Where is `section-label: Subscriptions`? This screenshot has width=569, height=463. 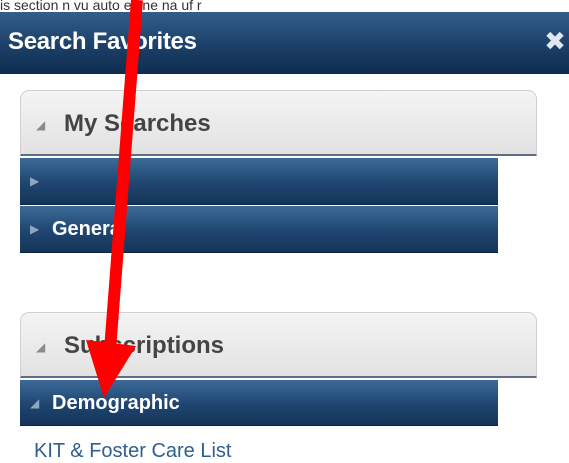 section-label: Subscriptions is located at coordinates (144, 345).